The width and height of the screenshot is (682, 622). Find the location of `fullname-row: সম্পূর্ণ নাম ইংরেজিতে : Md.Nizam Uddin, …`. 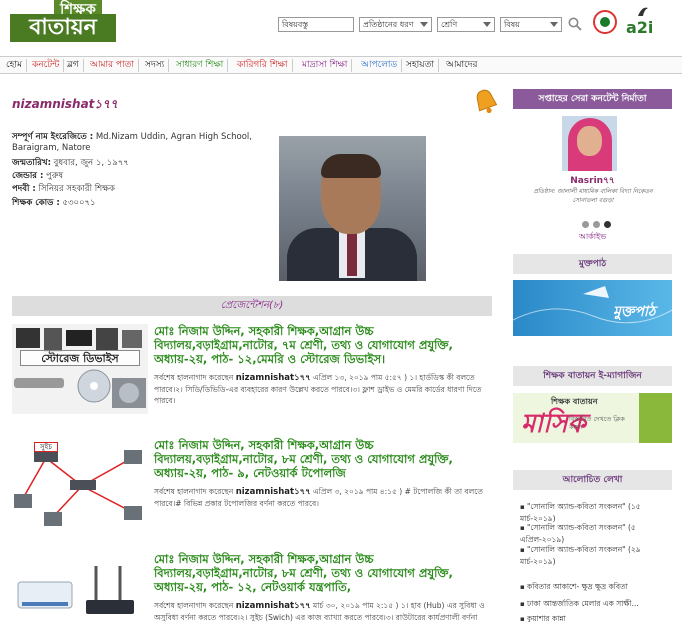

fullname-row: সম্পূর্ণ নাম ইংরেজিতে : Md.Nizam Uddin, … is located at coordinates (137, 143).